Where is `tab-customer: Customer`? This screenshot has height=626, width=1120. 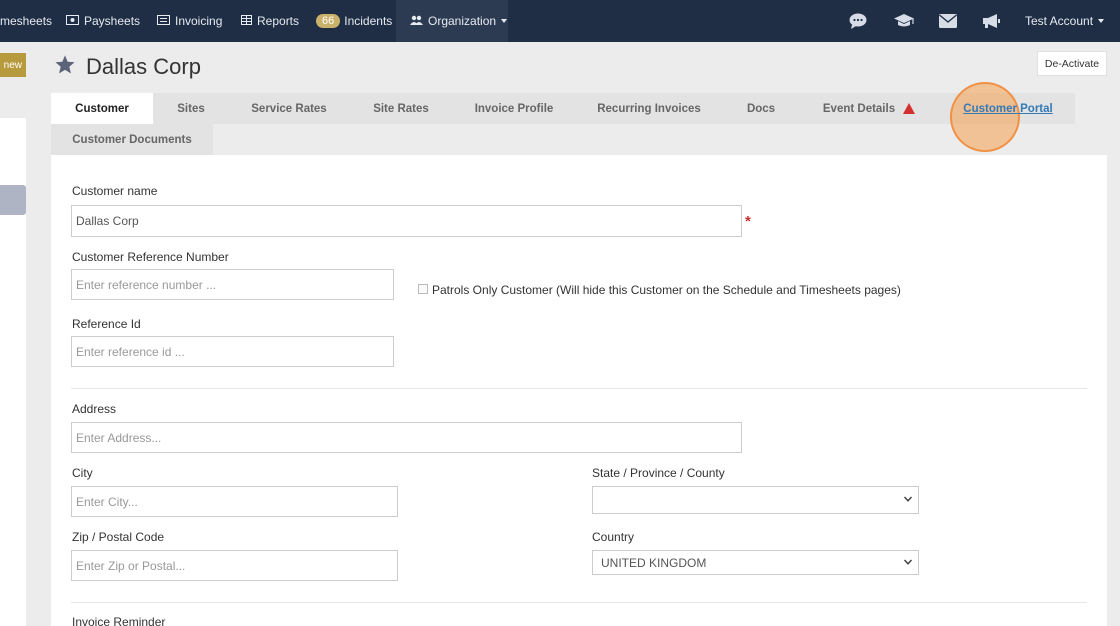
tab-customer: Customer is located at coordinates (102, 108).